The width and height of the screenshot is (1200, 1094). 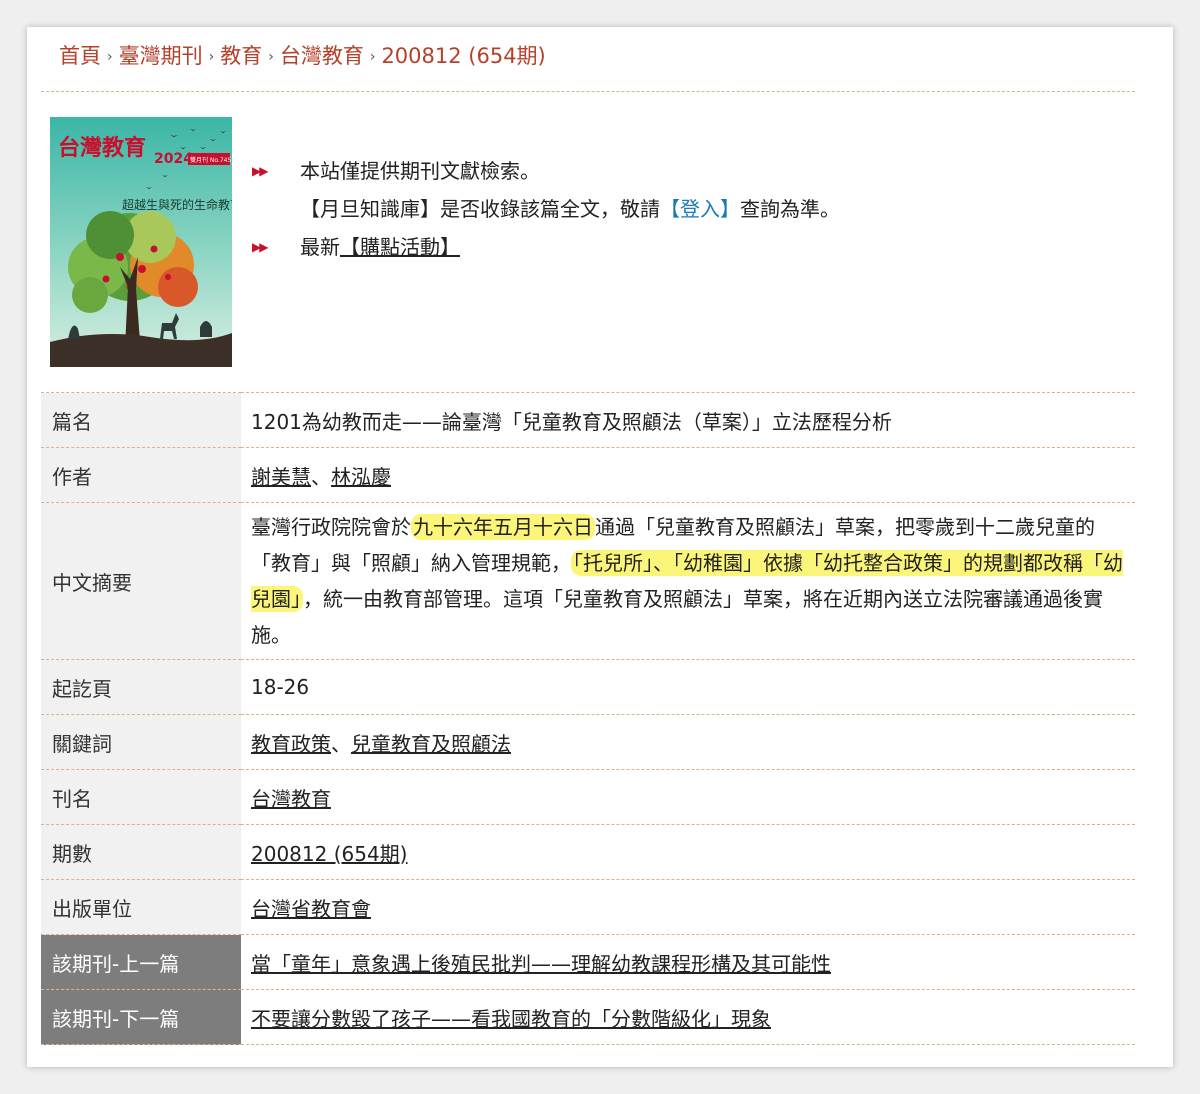 I want to click on next-article: 不要讓分數毀了孩子——看我國教育的「分數階級化」現象, so click(x=688, y=1017).